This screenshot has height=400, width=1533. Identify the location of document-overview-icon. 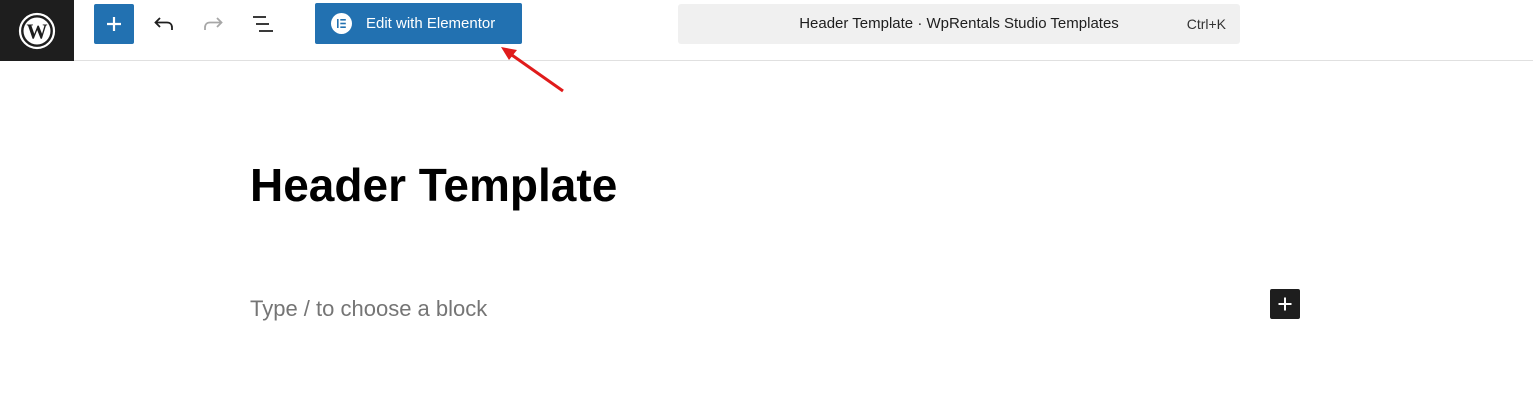
(263, 24).